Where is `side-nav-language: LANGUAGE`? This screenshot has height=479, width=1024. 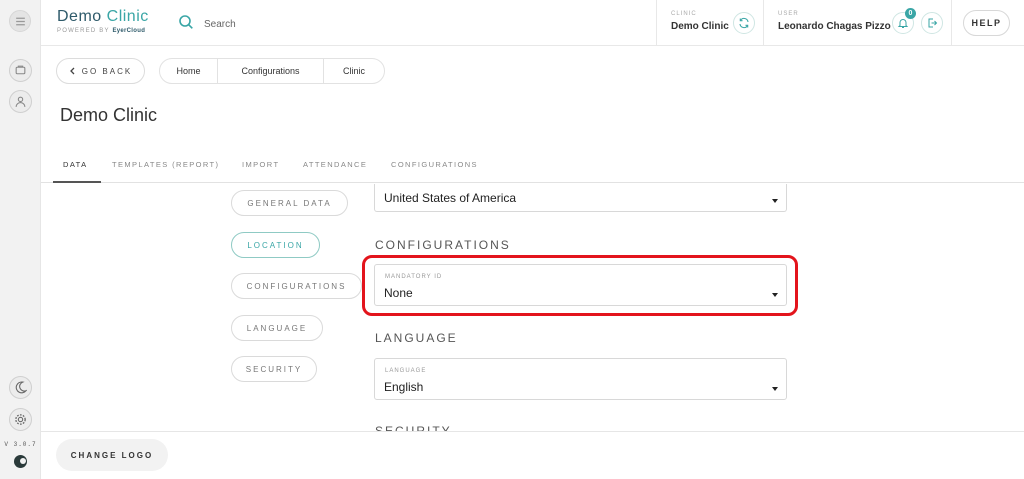
side-nav-language: LANGUAGE is located at coordinates (277, 328).